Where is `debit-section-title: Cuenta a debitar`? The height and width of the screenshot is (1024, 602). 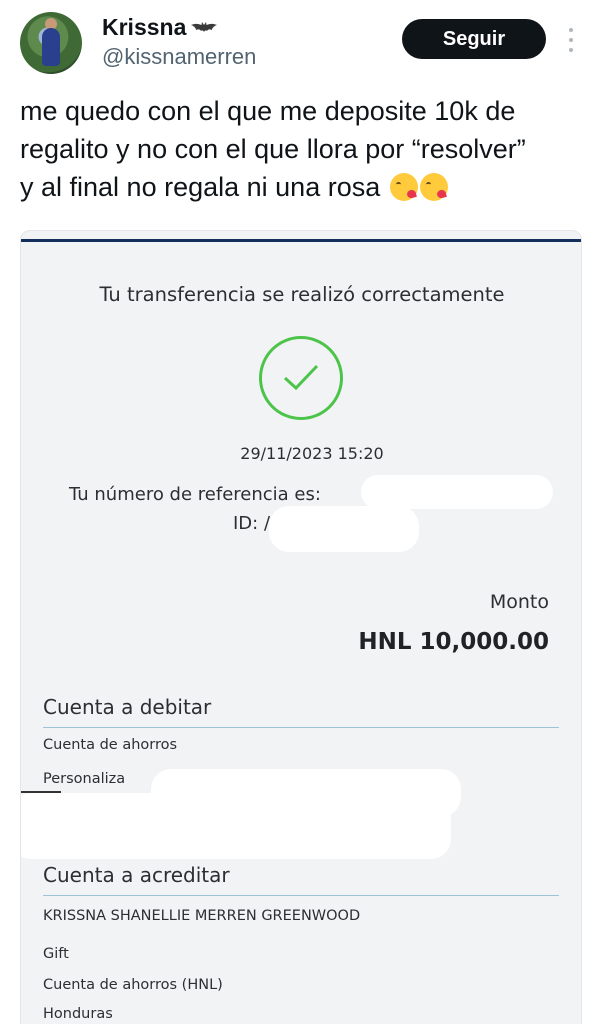 debit-section-title: Cuenta a debitar is located at coordinates (127, 707).